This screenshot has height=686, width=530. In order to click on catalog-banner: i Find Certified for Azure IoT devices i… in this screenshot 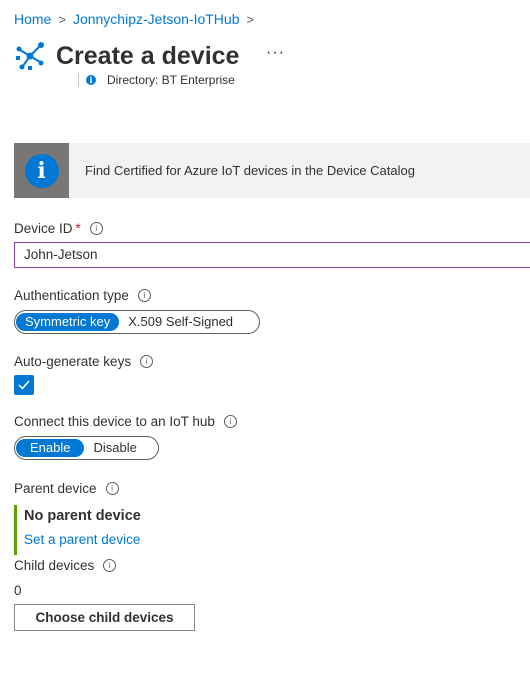, I will do `click(272, 170)`.